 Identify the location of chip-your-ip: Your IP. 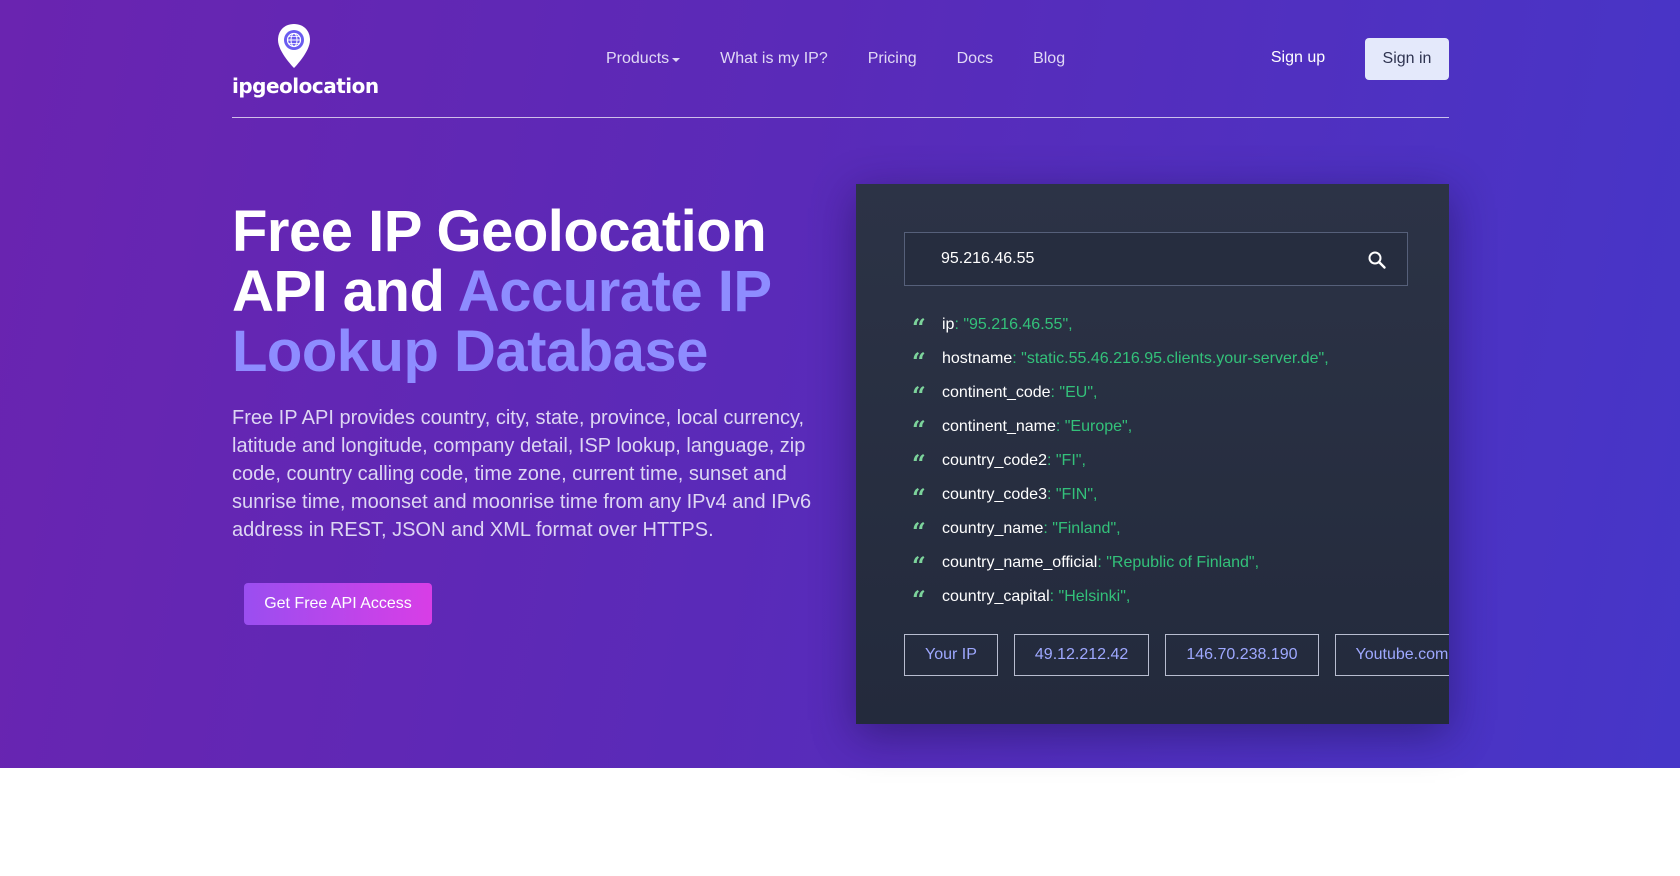
(951, 655).